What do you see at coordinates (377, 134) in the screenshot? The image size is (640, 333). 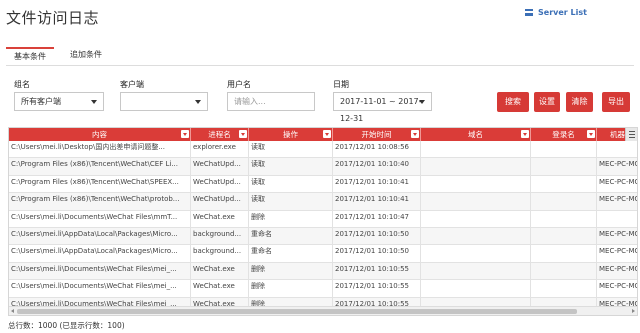 I see `column-header-start-time: 开始时间` at bounding box center [377, 134].